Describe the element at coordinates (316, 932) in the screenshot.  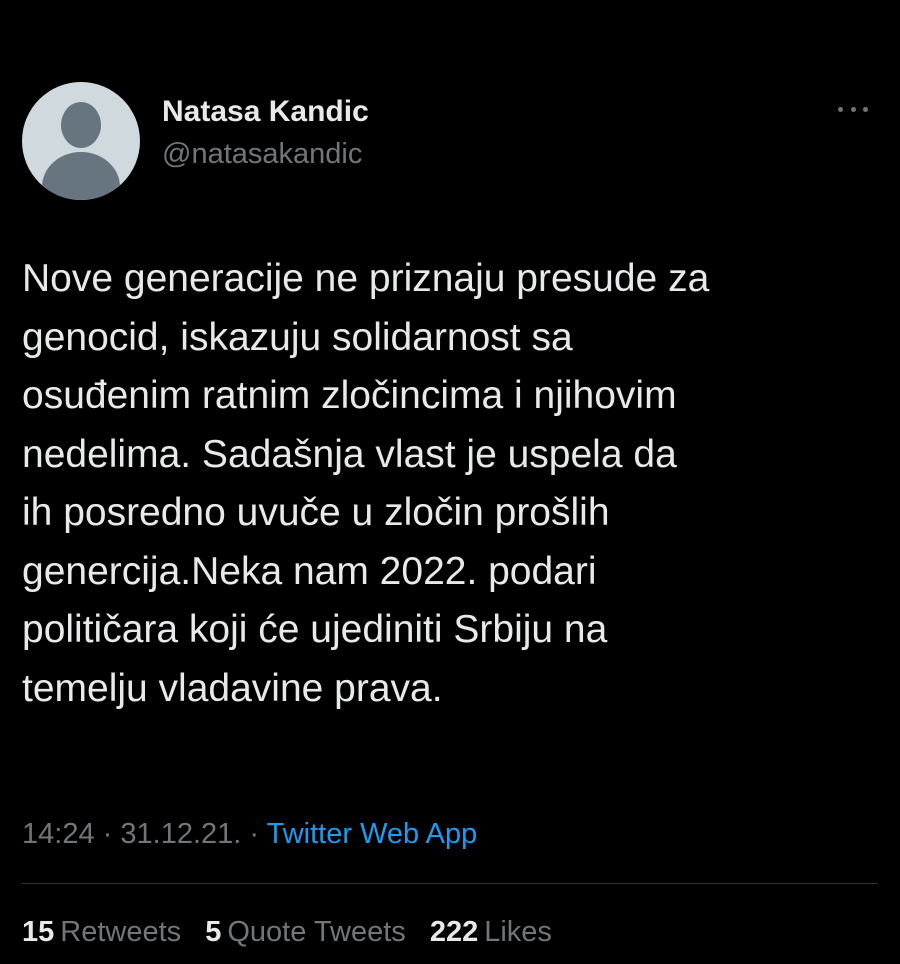
I see `quote-tweets-label: Quote Tweets` at that location.